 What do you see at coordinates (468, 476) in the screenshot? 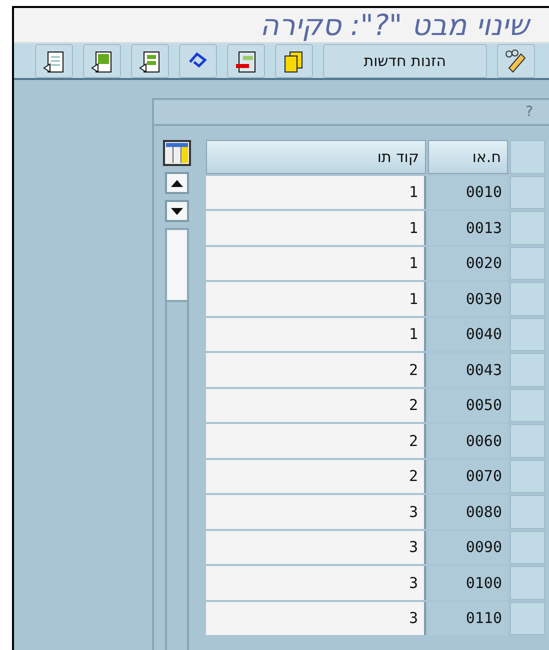
I see `table-cell: 0070` at bounding box center [468, 476].